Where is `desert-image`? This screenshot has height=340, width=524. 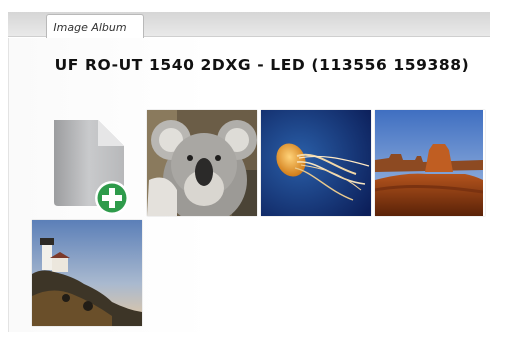 desert-image is located at coordinates (429, 163).